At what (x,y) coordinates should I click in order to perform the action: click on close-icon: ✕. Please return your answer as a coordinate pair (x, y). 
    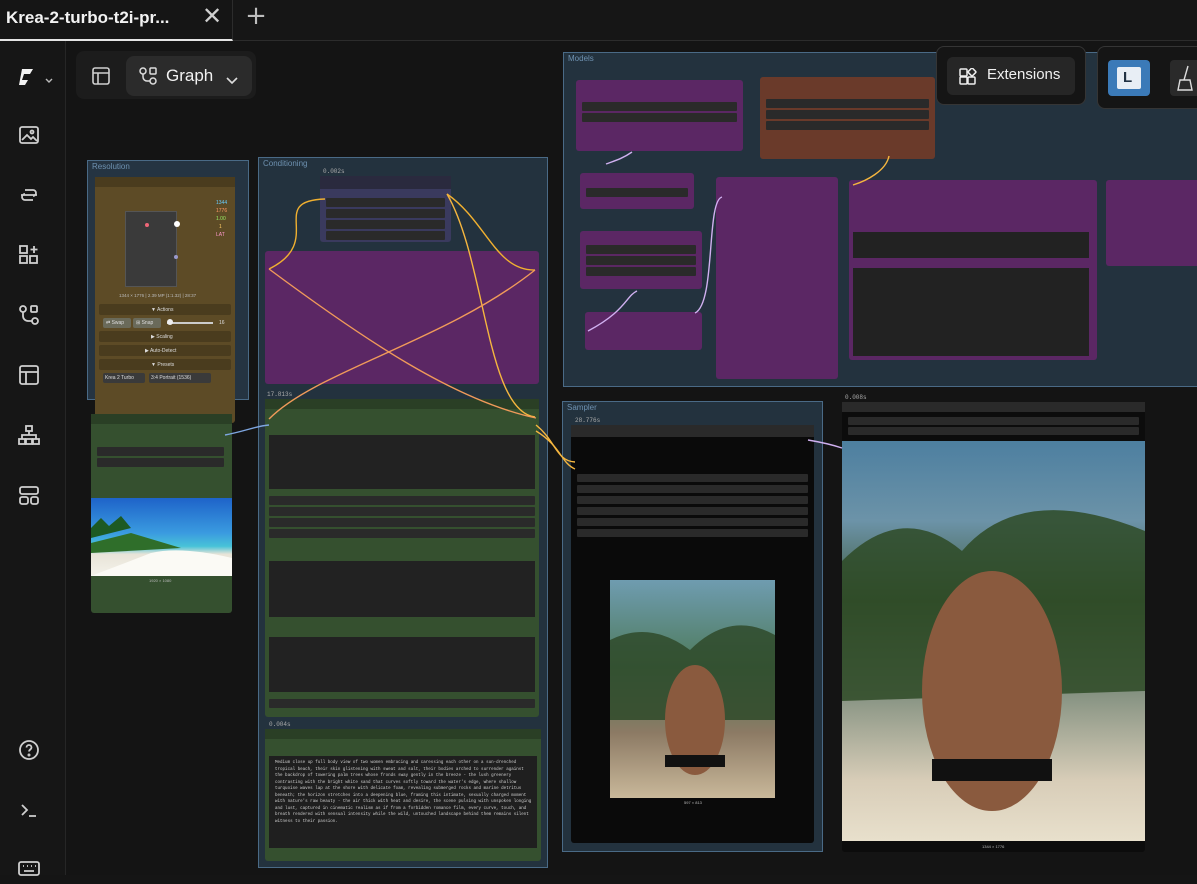
    Looking at the image, I should click on (212, 16).